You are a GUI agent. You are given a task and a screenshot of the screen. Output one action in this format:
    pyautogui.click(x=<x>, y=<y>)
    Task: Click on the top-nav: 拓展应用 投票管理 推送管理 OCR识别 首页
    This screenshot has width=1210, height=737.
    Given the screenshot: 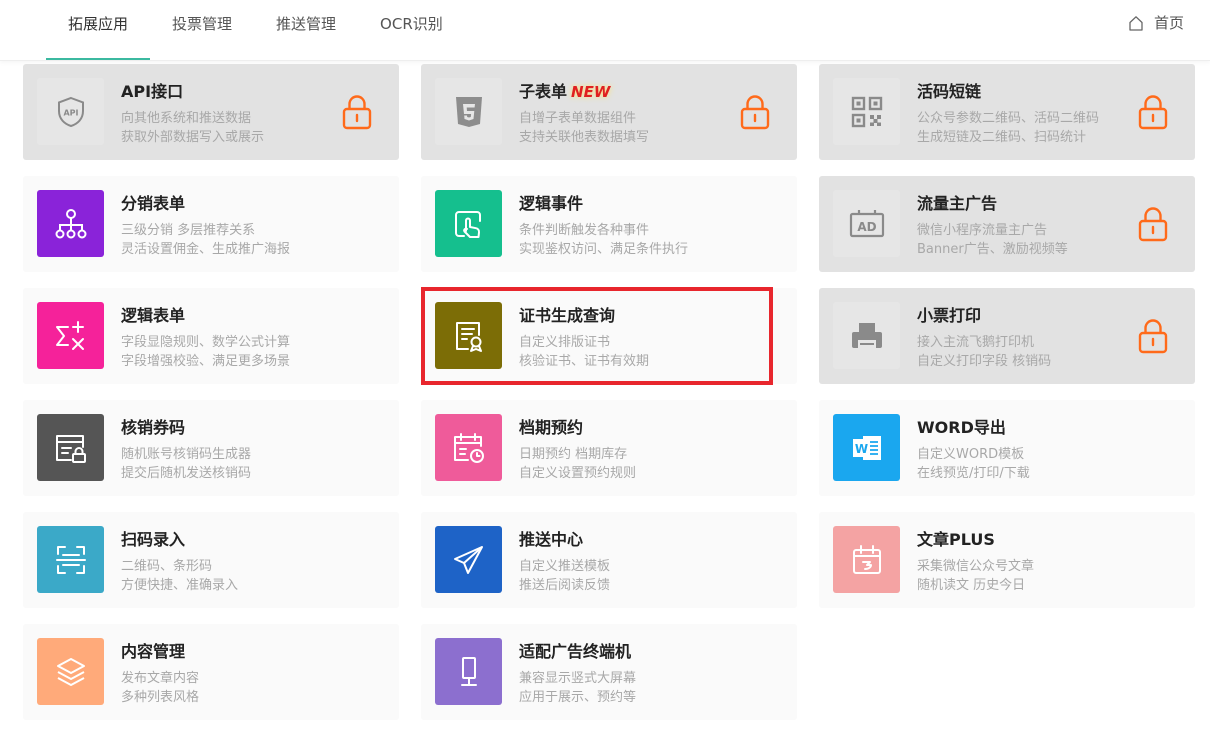 What is the action you would take?
    pyautogui.click(x=605, y=30)
    